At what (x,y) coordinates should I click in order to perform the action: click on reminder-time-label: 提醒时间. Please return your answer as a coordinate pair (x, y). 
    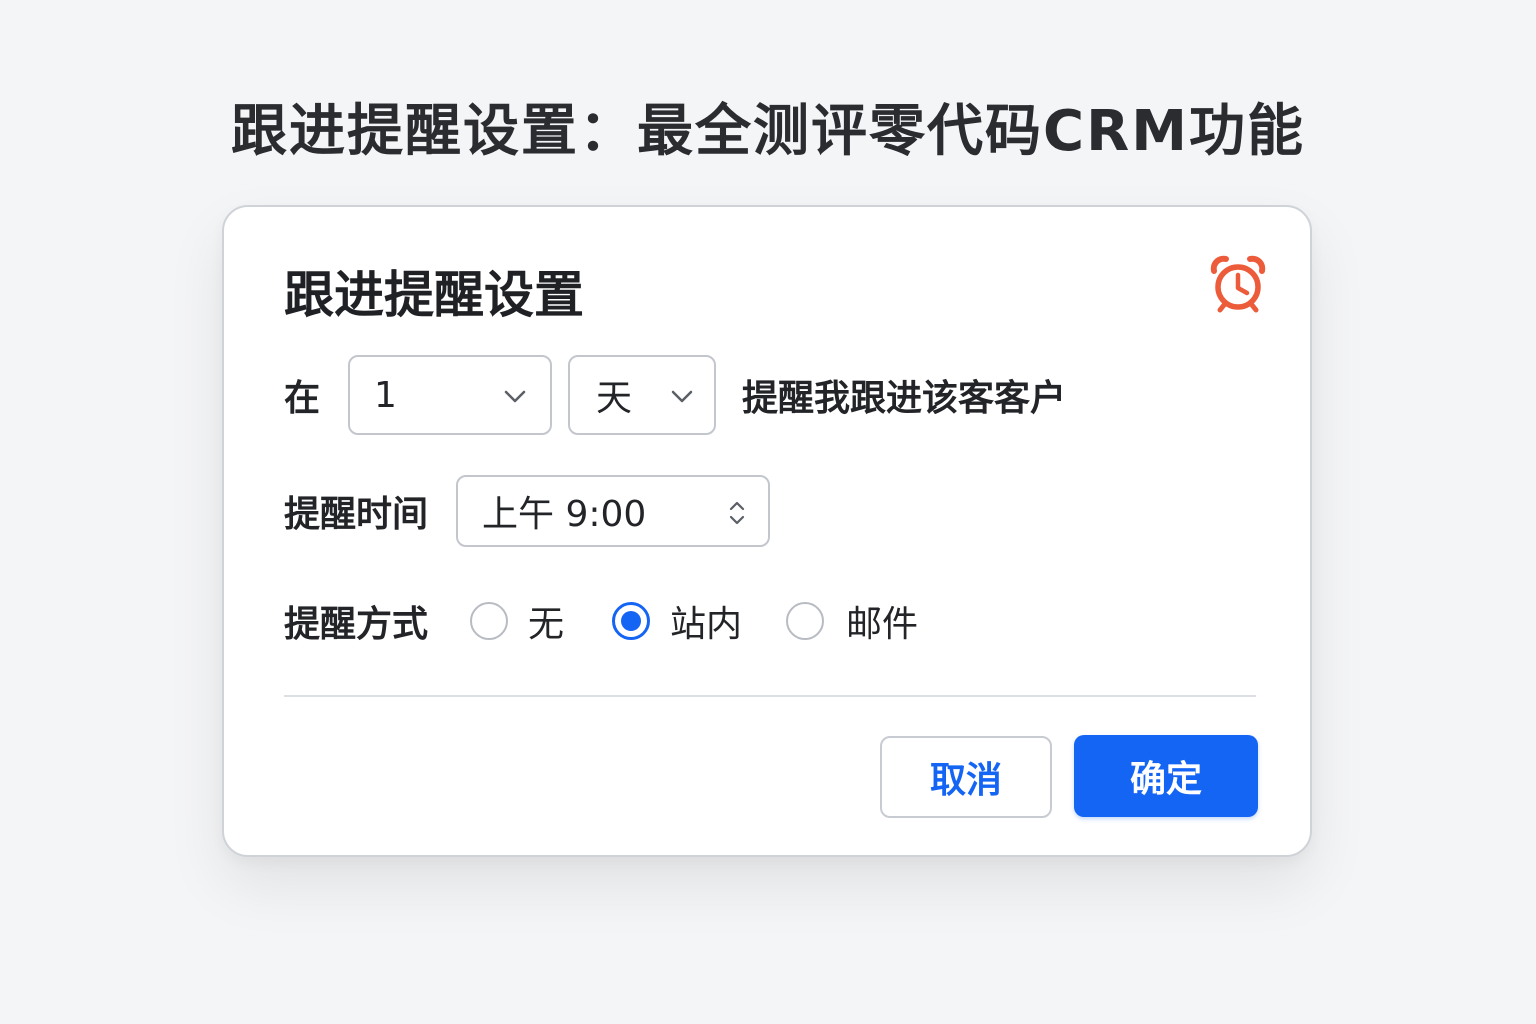
    Looking at the image, I should click on (356, 514).